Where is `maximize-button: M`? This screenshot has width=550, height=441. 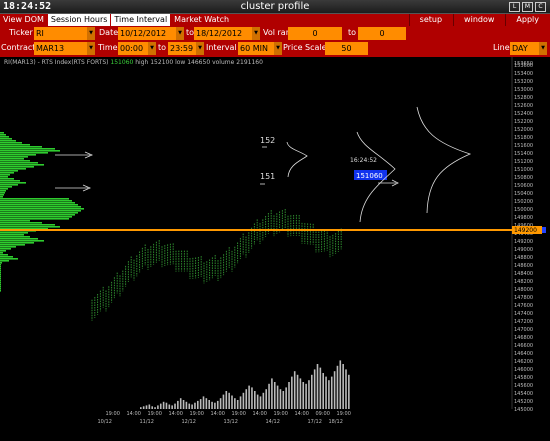 maximize-button: M is located at coordinates (527, 7).